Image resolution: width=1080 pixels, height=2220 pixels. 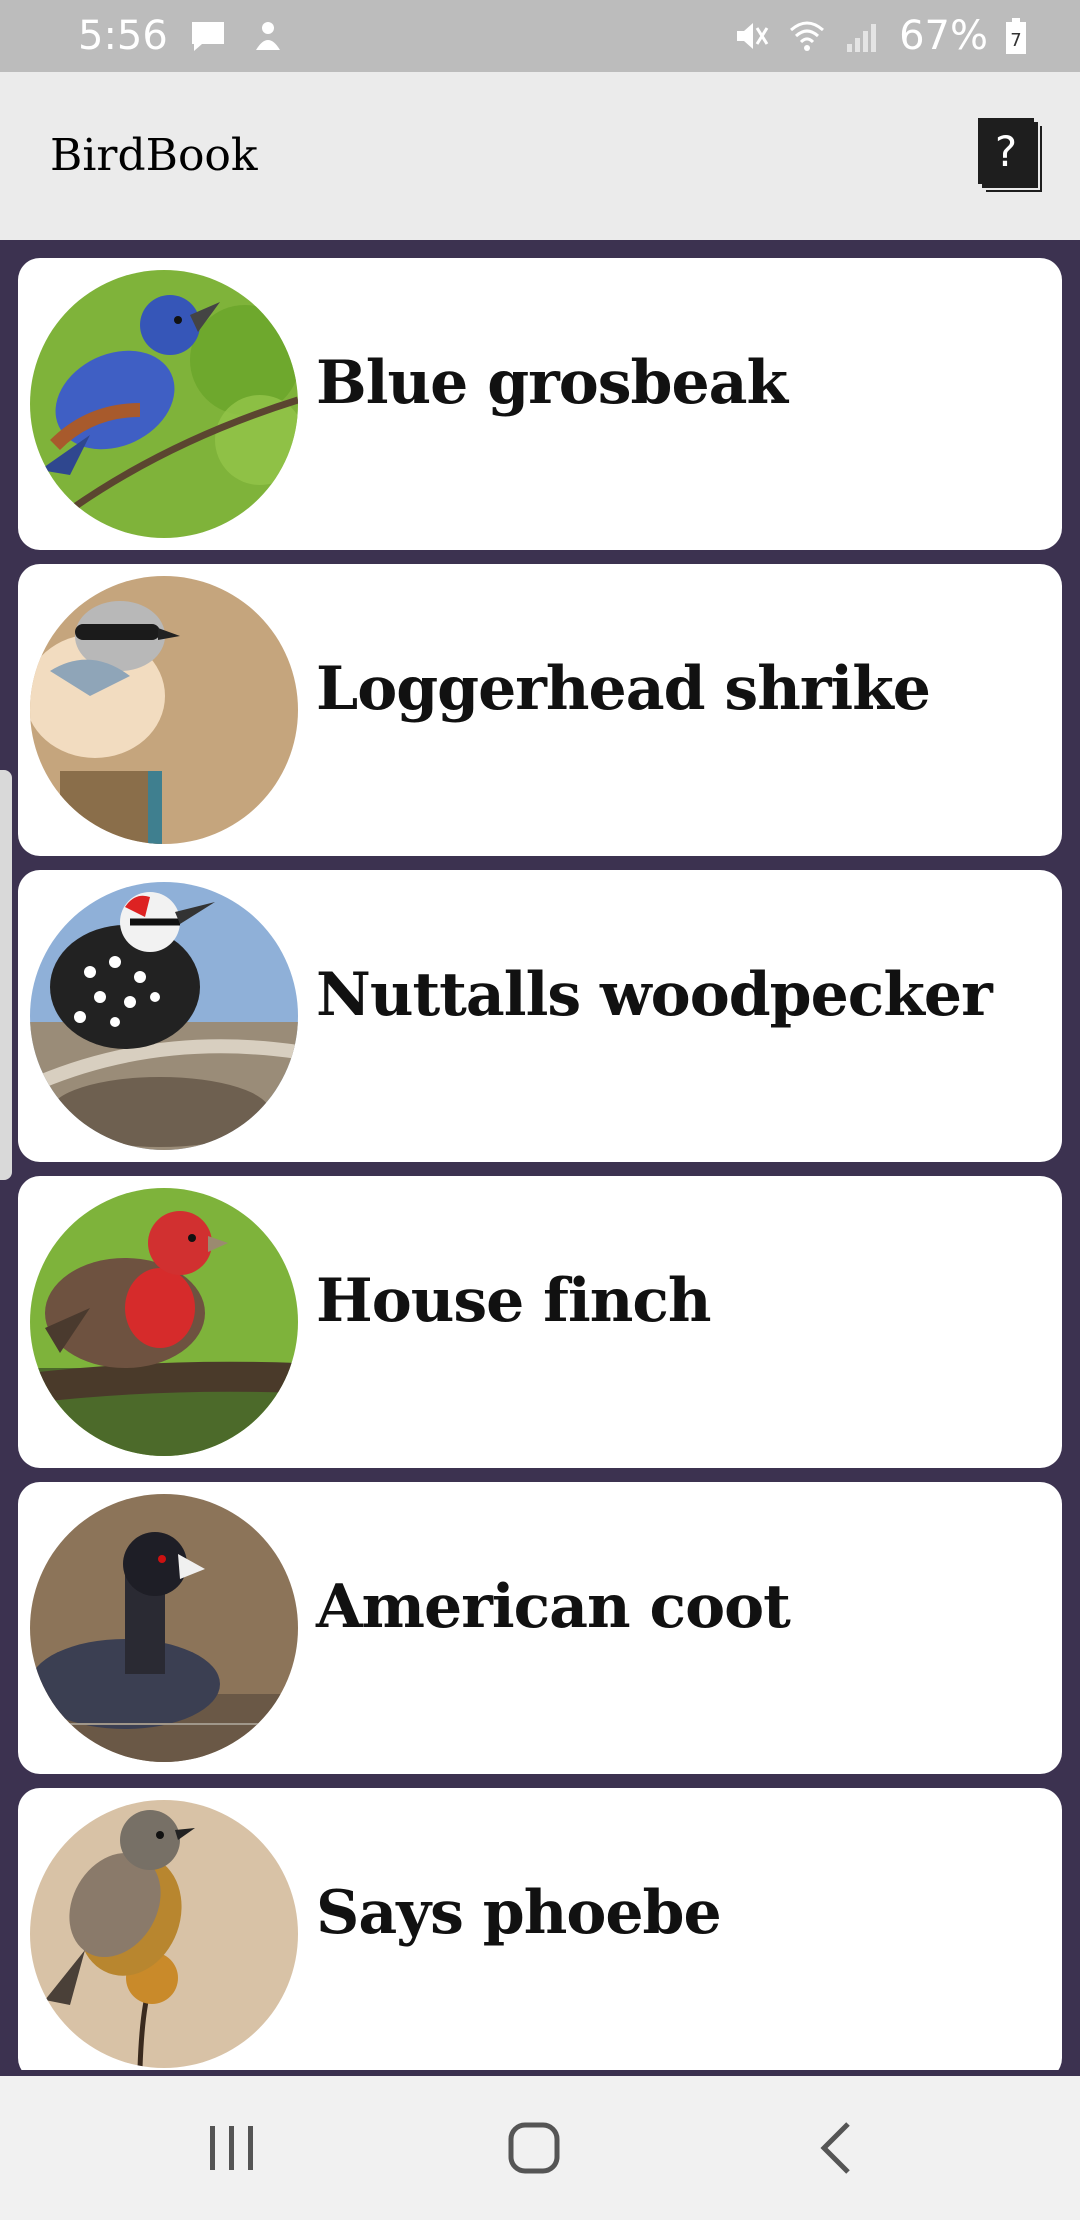 I want to click on bird-card-loggerhead-shrike: Loggerhead shrike, so click(x=540, y=710).